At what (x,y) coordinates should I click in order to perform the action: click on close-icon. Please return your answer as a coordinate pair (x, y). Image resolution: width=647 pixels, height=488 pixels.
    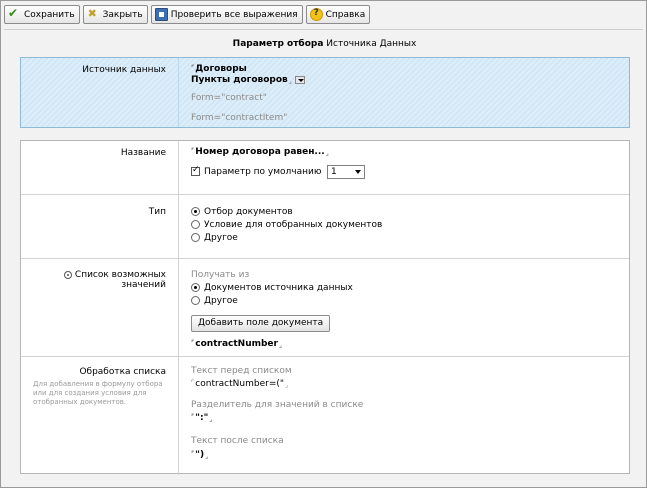
    Looking at the image, I should click on (93, 14).